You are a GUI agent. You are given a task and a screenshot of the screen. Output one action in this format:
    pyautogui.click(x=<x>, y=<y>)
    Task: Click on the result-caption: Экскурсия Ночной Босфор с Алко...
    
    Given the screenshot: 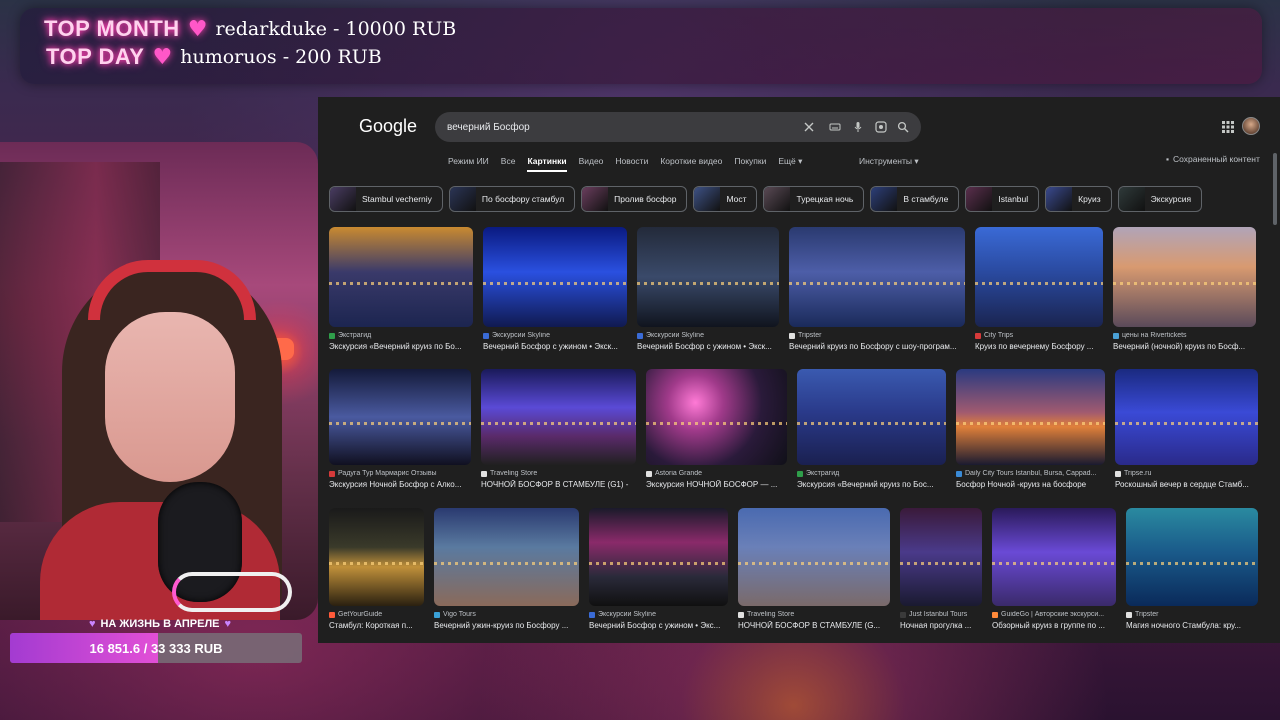 What is the action you would take?
    pyautogui.click(x=400, y=484)
    